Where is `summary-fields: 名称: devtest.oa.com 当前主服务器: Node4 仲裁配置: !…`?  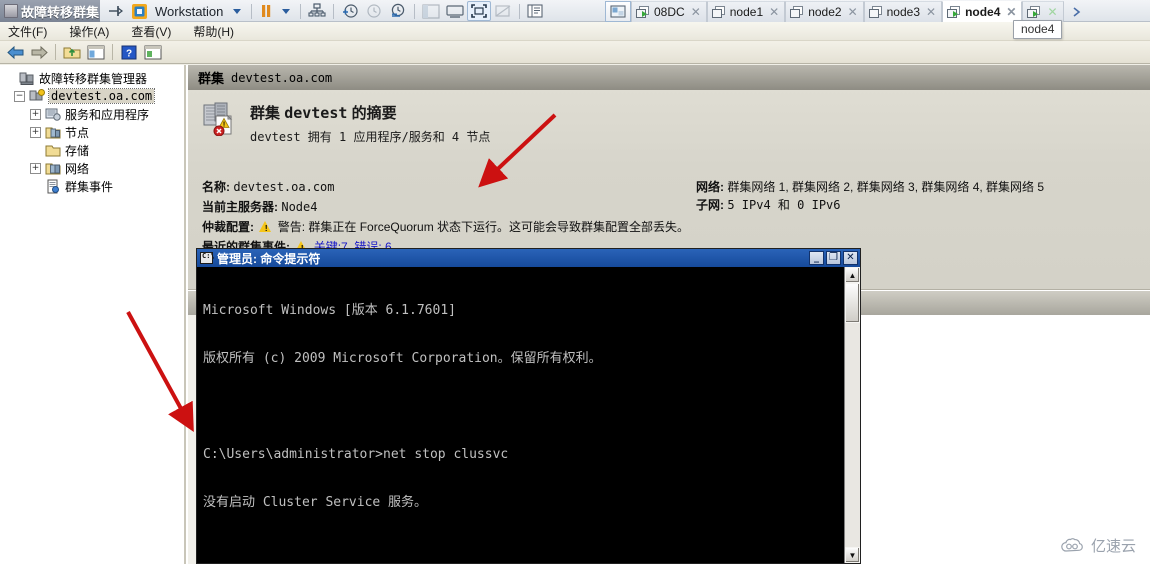 summary-fields: 名称: devtest.oa.com 当前主服务器: Node4 仲裁配置: !… is located at coordinates (445, 218).